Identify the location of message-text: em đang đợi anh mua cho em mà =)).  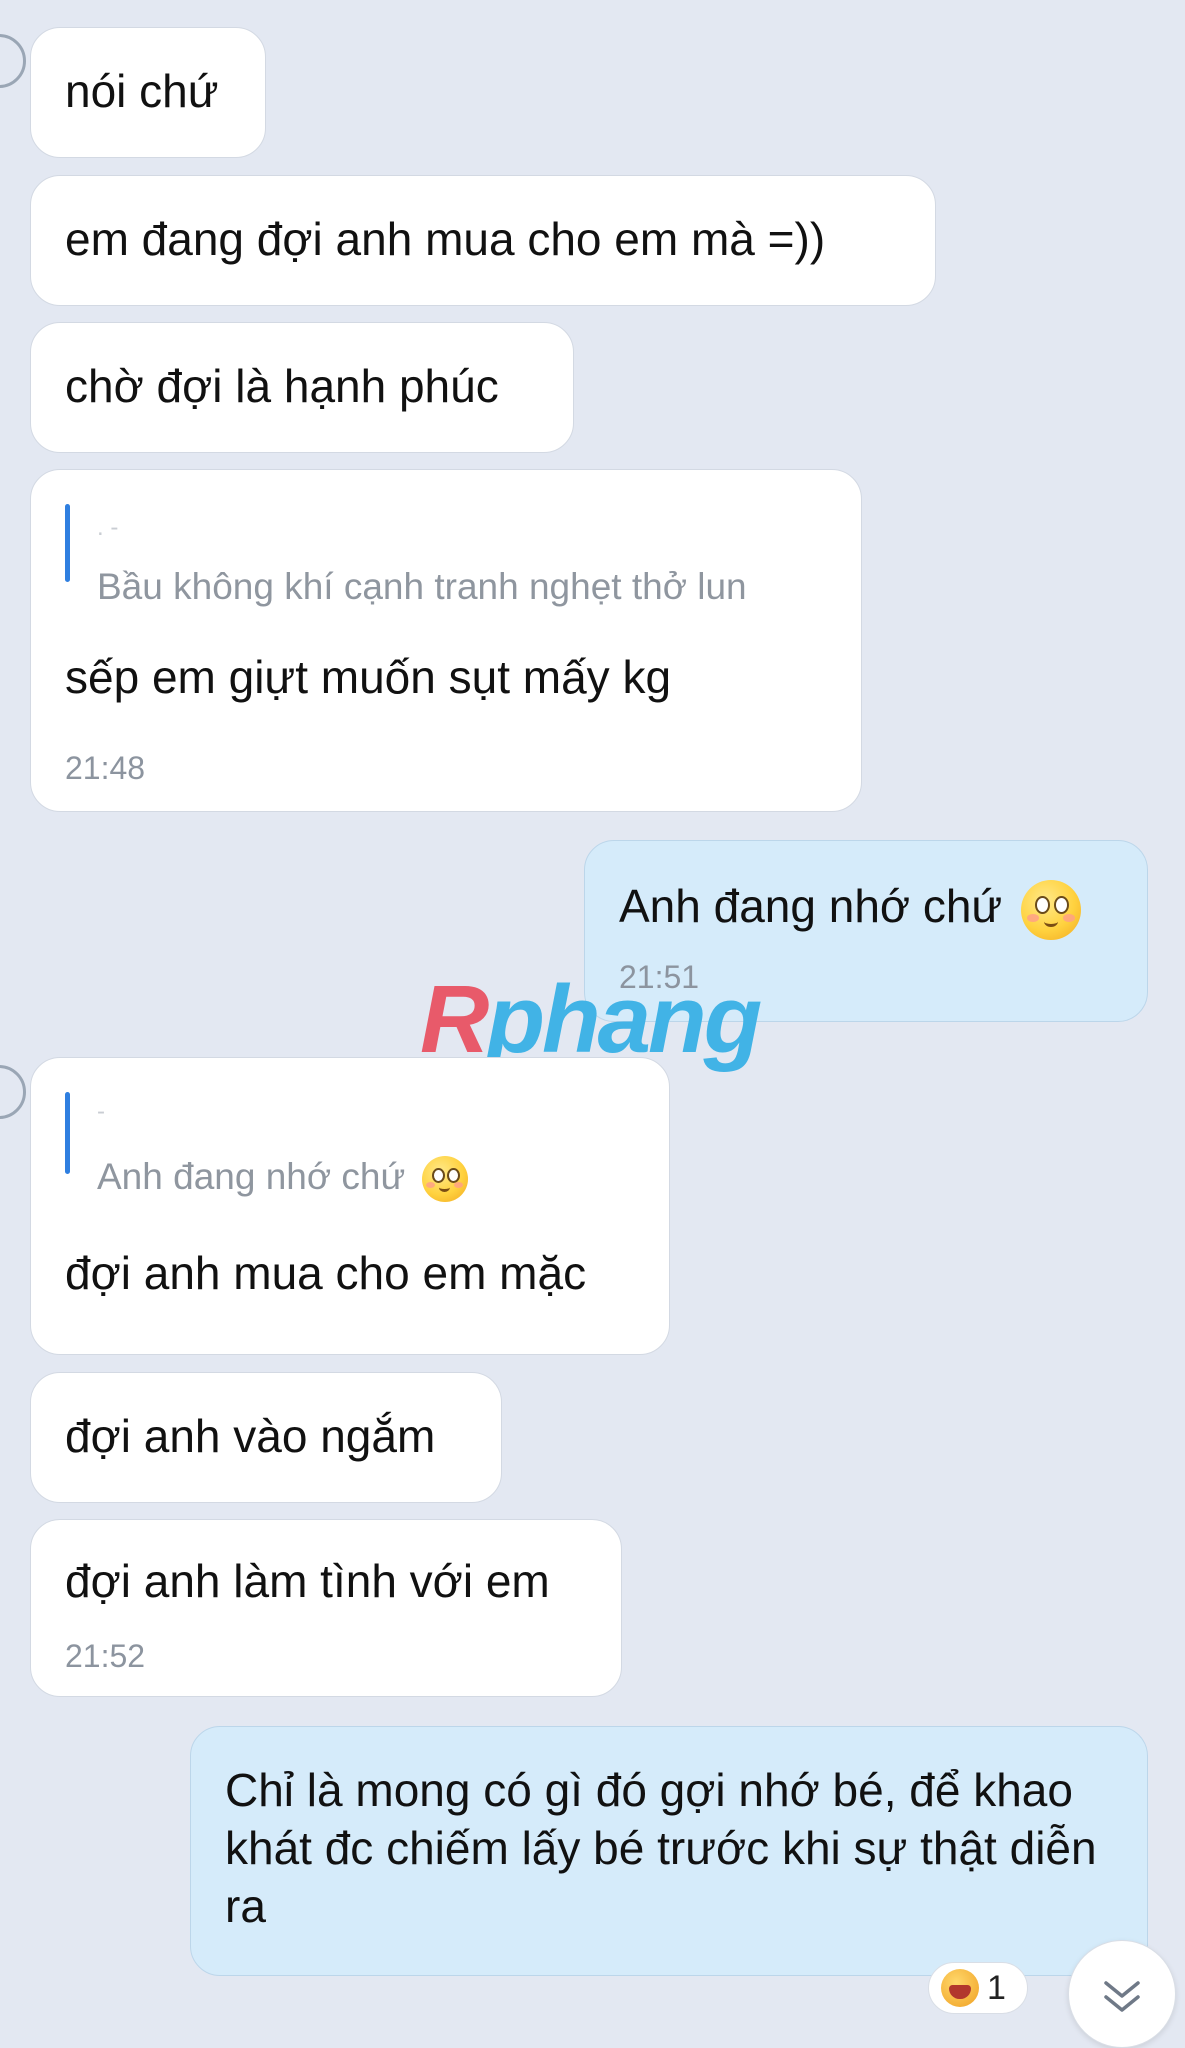
(445, 239).